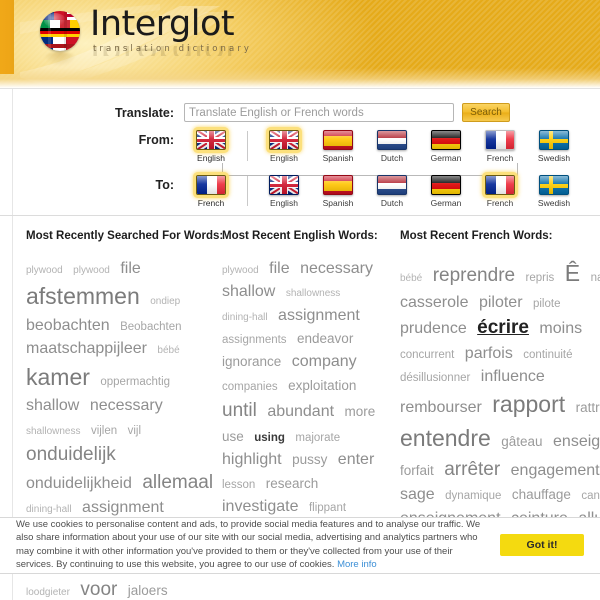 The height and width of the screenshot is (600, 600). What do you see at coordinates (501, 302) in the screenshot?
I see `cloud-word: piloter` at bounding box center [501, 302].